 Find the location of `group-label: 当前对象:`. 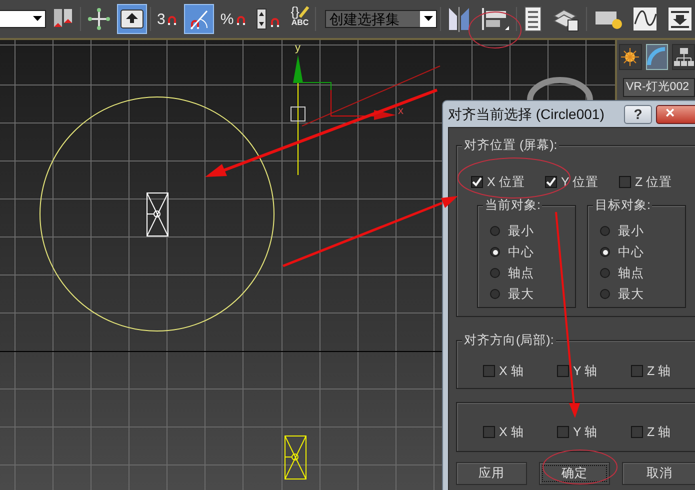

group-label: 当前对象: is located at coordinates (512, 204).